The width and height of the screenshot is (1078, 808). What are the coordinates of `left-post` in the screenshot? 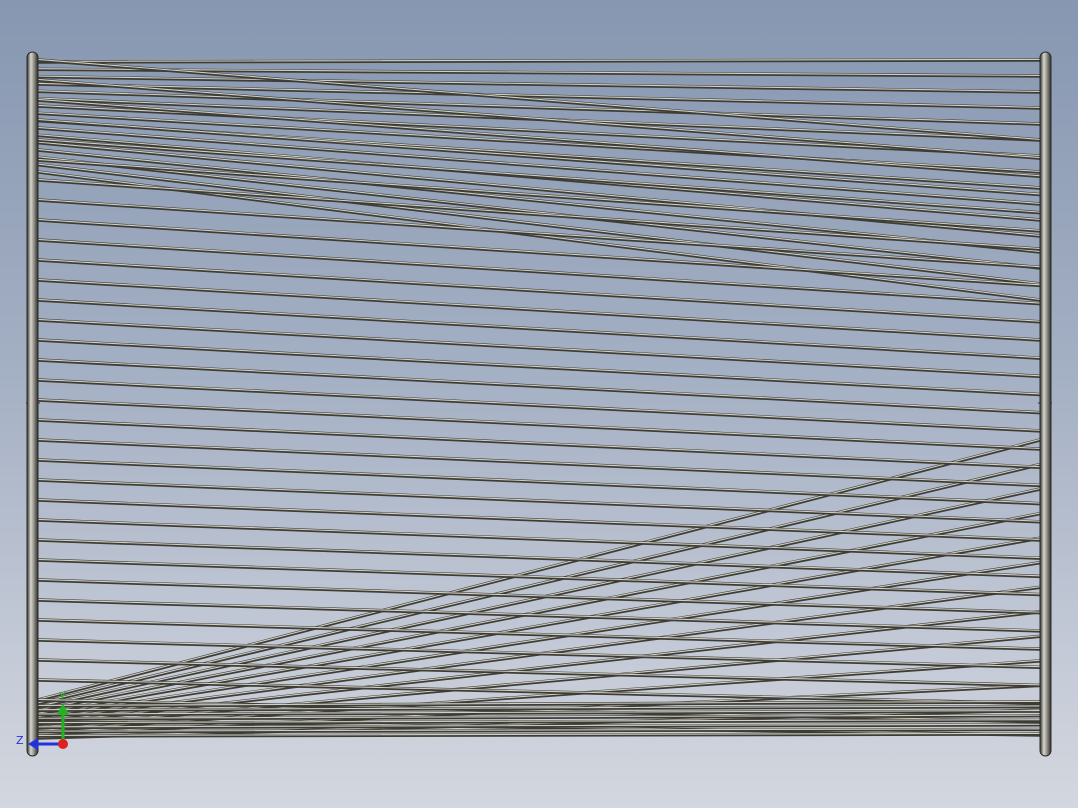 It's located at (32, 404).